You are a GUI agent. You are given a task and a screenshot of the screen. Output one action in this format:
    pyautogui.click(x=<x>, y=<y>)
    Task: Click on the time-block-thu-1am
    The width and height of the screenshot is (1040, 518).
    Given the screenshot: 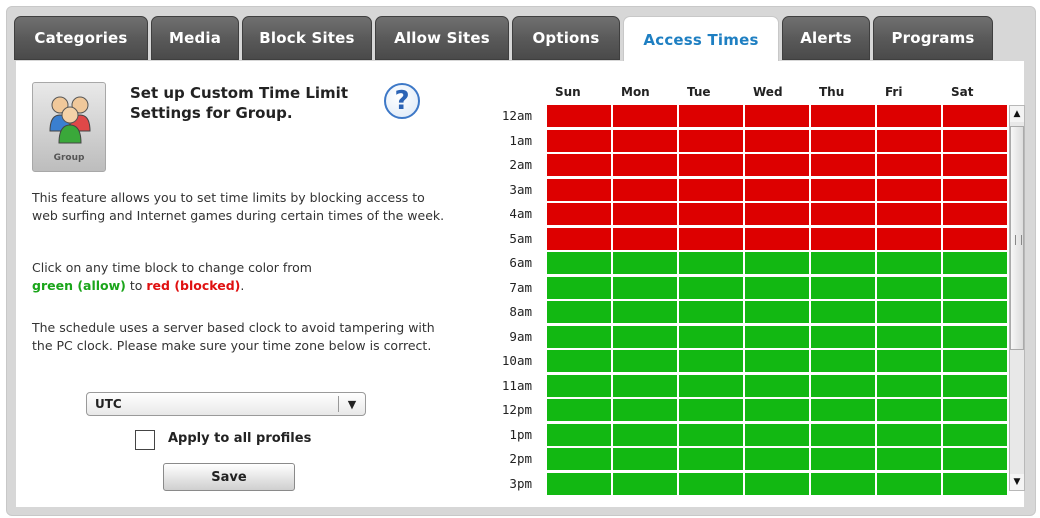 What is the action you would take?
    pyautogui.click(x=843, y=140)
    